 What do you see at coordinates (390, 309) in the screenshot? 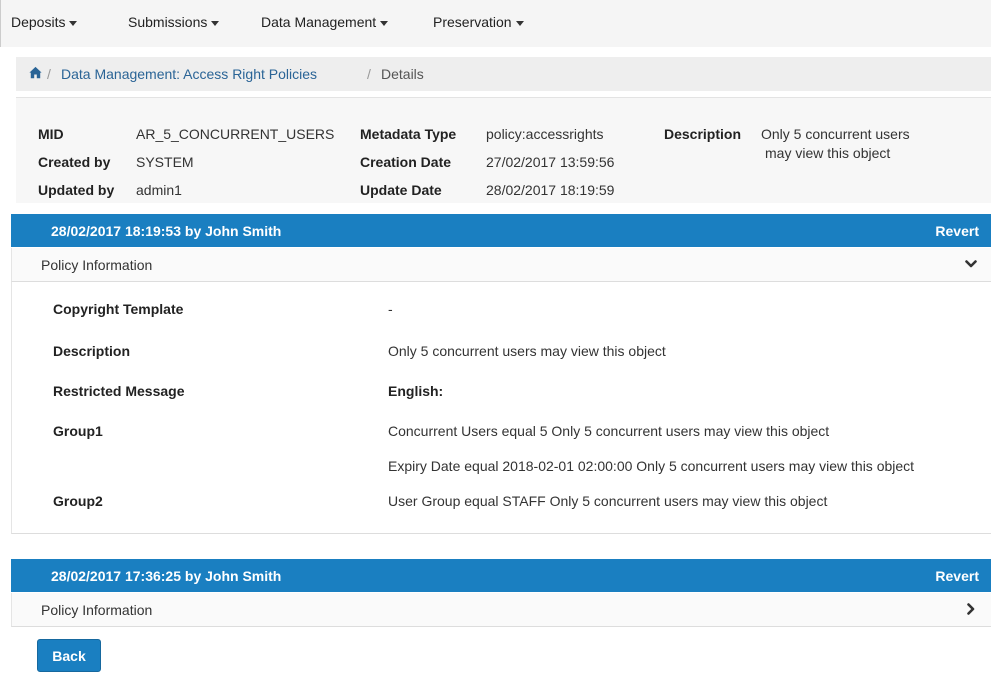
I see `copyright-template-value: -` at bounding box center [390, 309].